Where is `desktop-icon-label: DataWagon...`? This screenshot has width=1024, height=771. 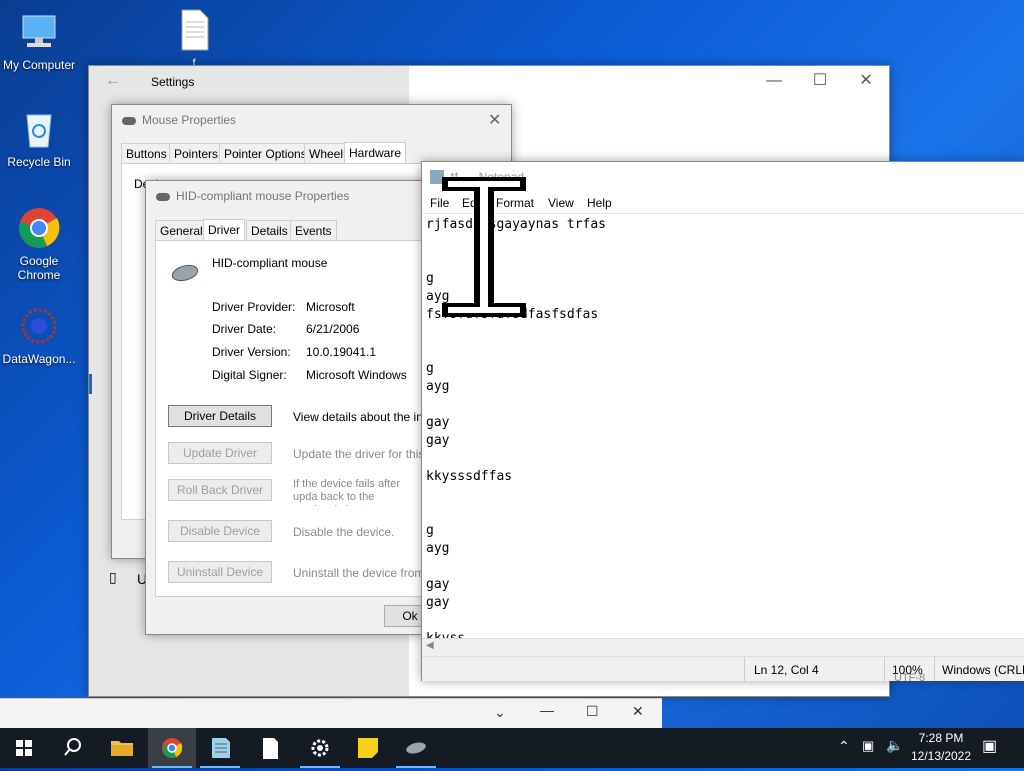 desktop-icon-label: DataWagon... is located at coordinates (39, 359).